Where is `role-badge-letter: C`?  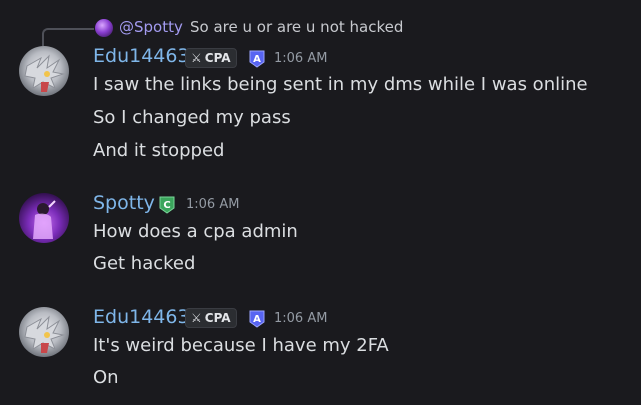 role-badge-letter: C is located at coordinates (166, 205).